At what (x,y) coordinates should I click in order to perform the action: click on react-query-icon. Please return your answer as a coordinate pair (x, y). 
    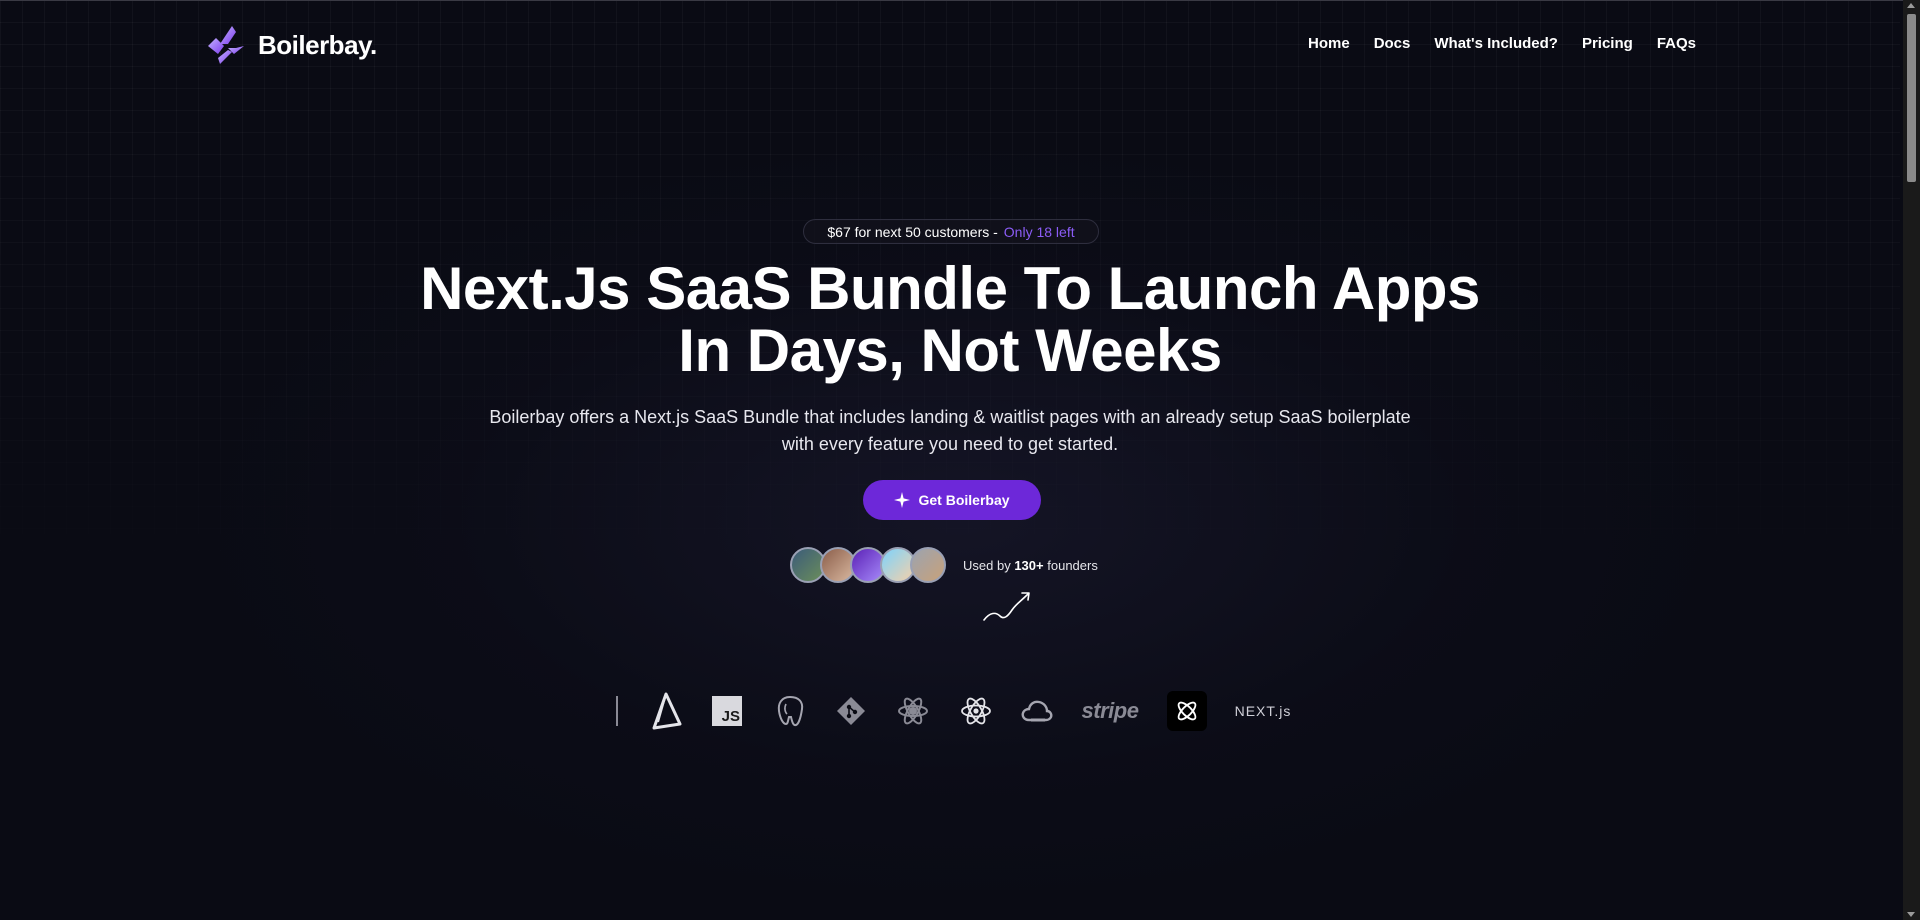
    Looking at the image, I should click on (913, 711).